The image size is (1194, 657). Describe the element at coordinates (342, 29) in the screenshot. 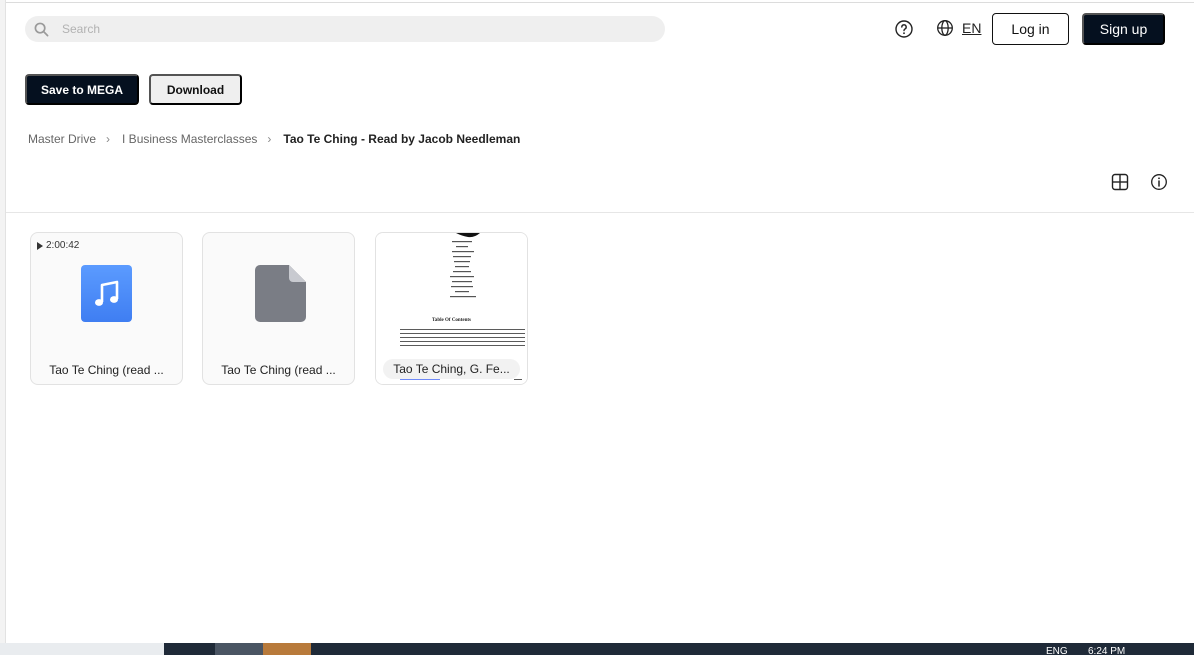

I see `search-input` at that location.